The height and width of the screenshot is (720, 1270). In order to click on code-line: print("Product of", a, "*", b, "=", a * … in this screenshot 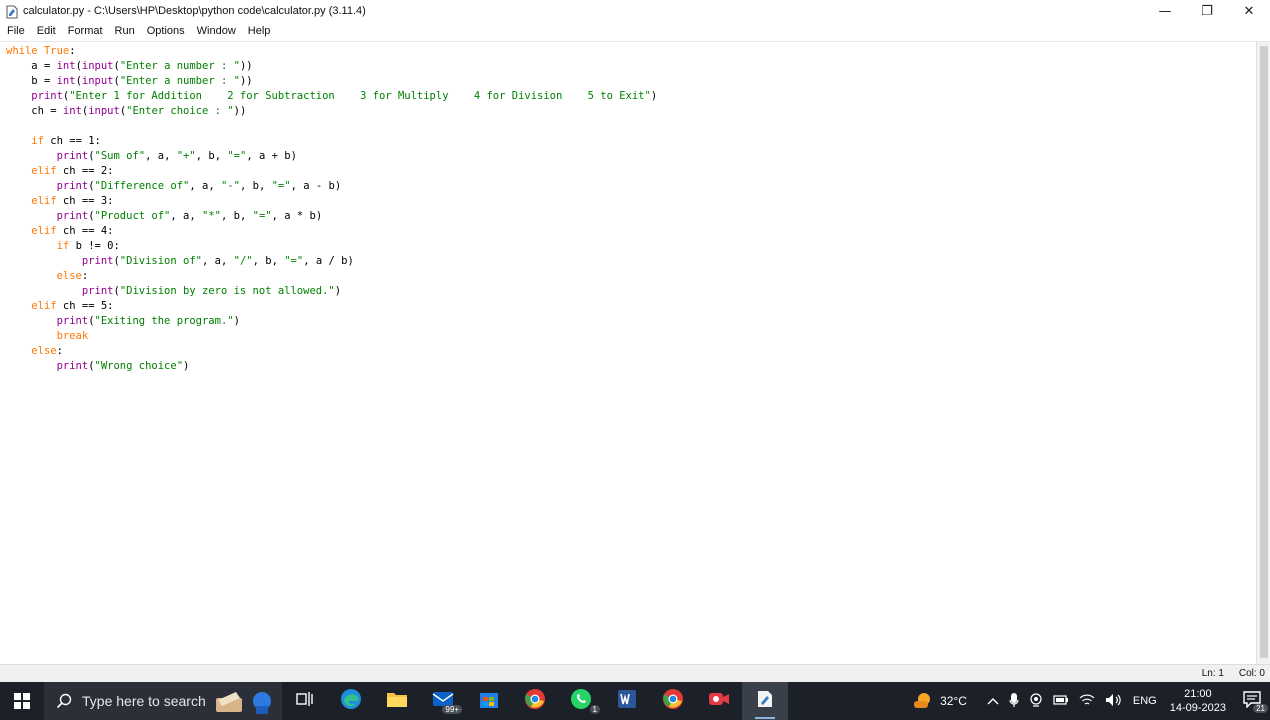, I will do `click(331, 216)`.